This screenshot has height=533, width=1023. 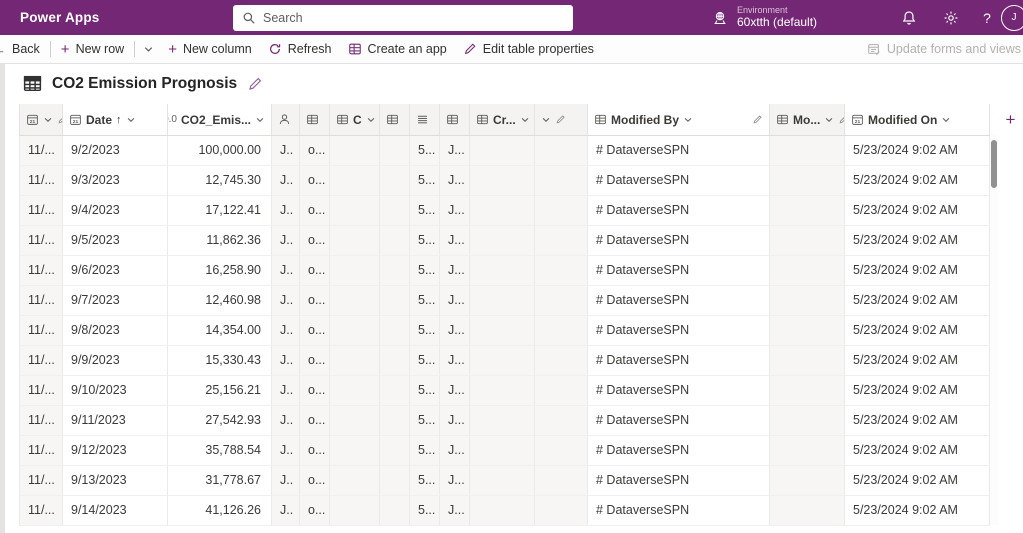 What do you see at coordinates (220, 451) in the screenshot?
I see `cell-co2-emission: 35,788.54` at bounding box center [220, 451].